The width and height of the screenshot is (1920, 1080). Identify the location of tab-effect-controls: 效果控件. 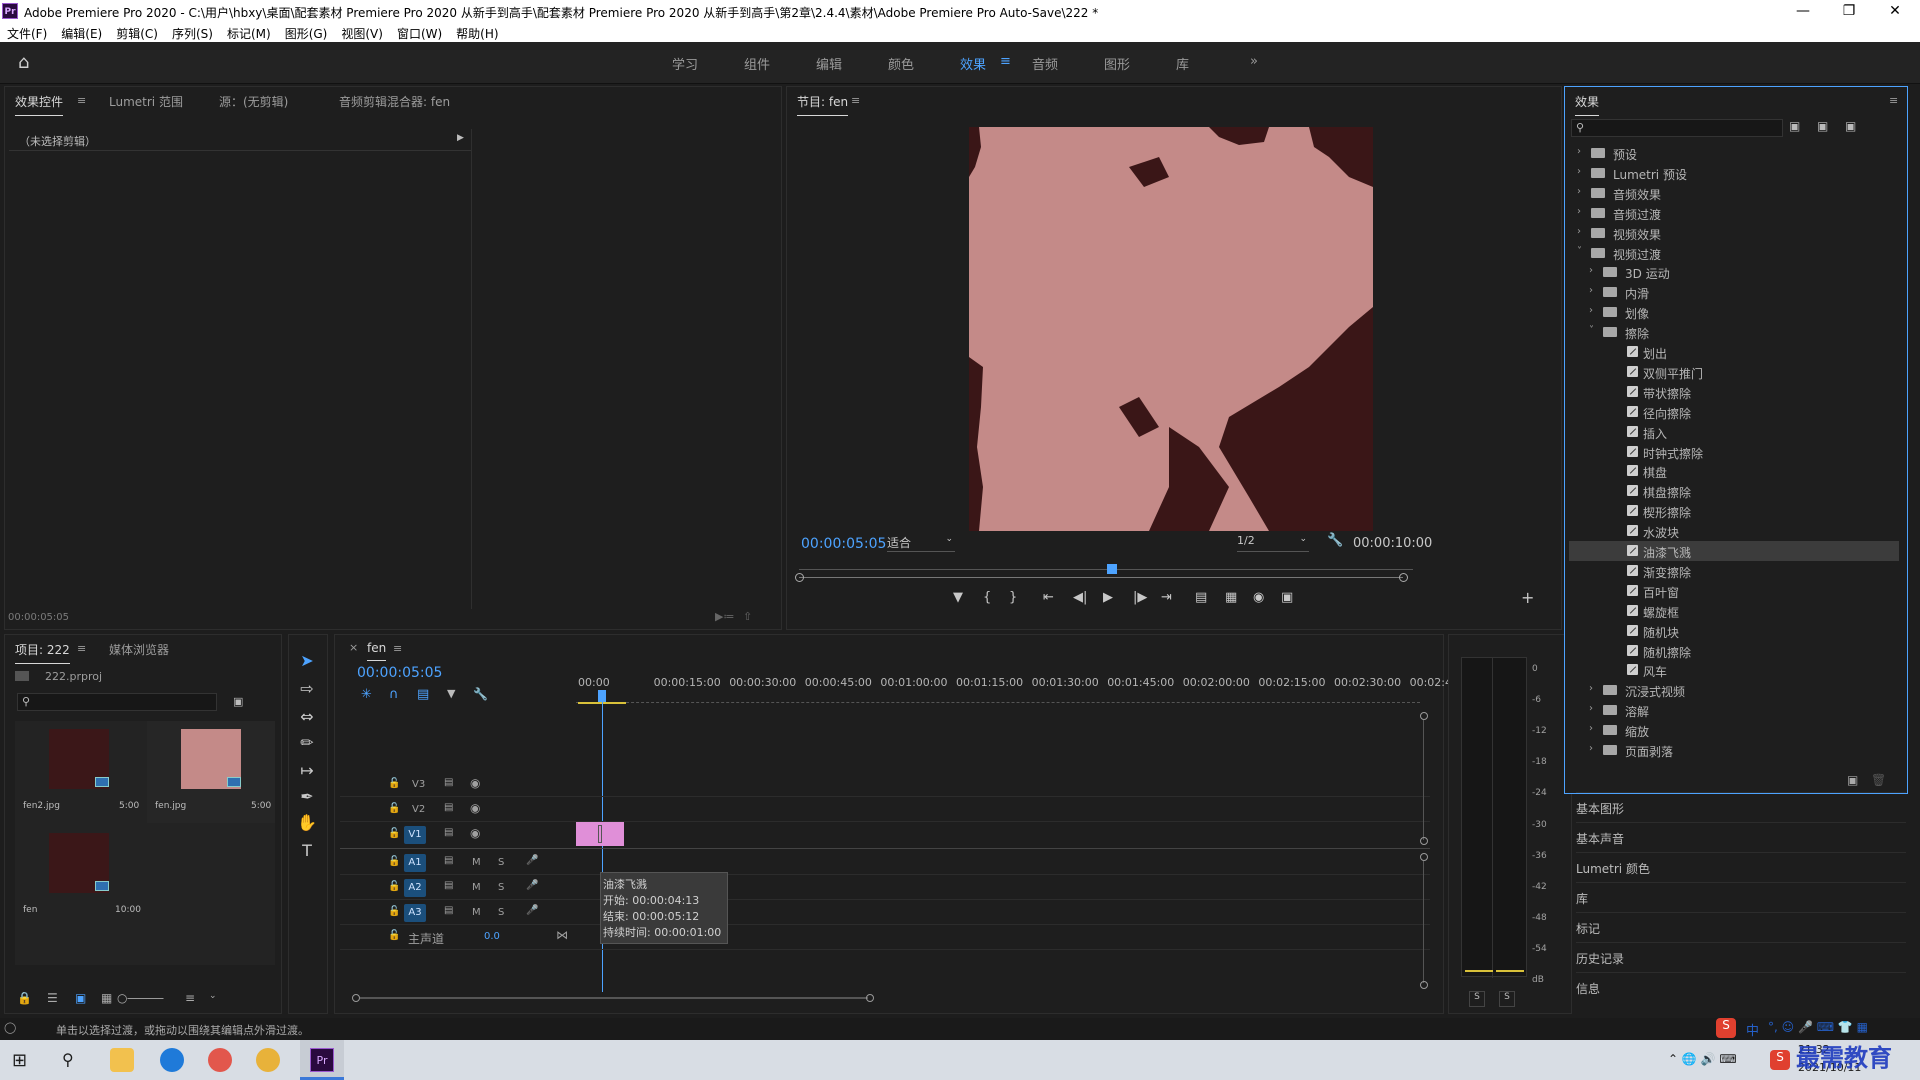
(39, 104).